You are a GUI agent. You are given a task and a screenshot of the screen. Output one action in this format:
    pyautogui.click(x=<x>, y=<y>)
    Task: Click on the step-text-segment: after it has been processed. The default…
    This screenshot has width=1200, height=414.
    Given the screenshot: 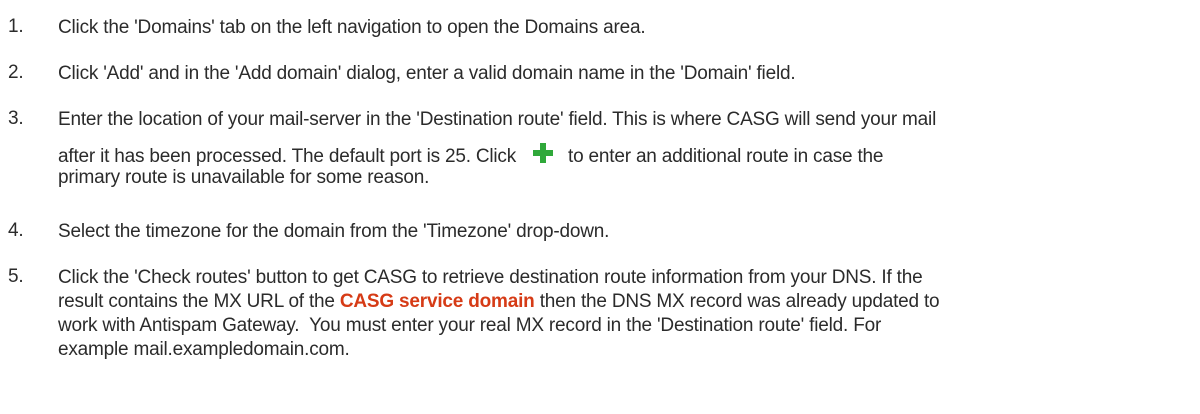 What is the action you would take?
    pyautogui.click(x=287, y=156)
    